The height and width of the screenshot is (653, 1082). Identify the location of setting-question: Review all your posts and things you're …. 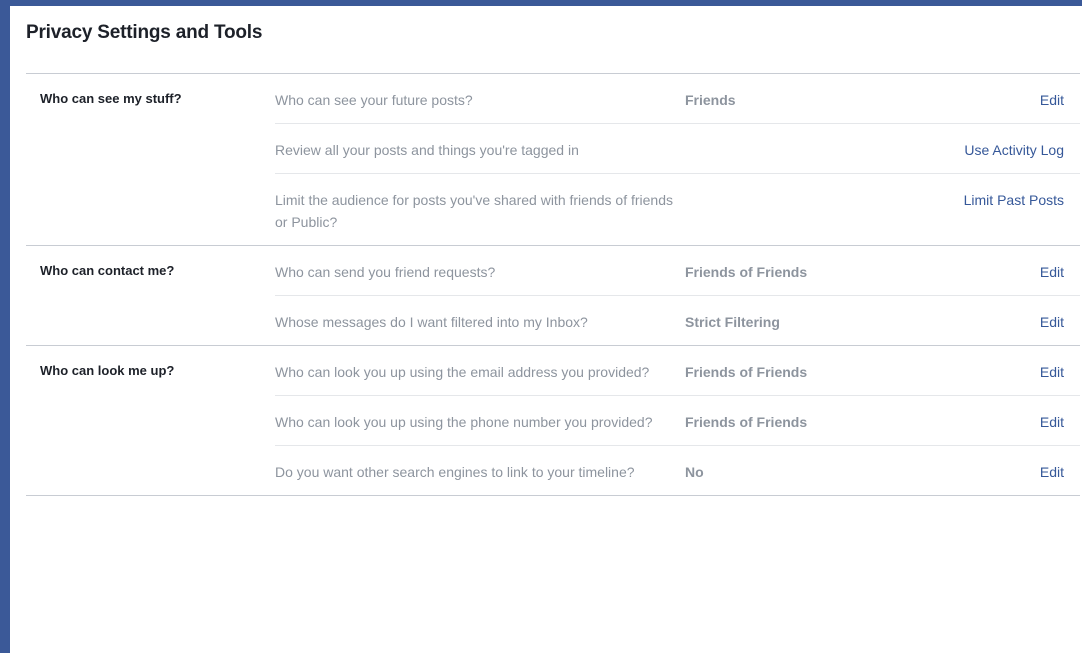
(427, 150).